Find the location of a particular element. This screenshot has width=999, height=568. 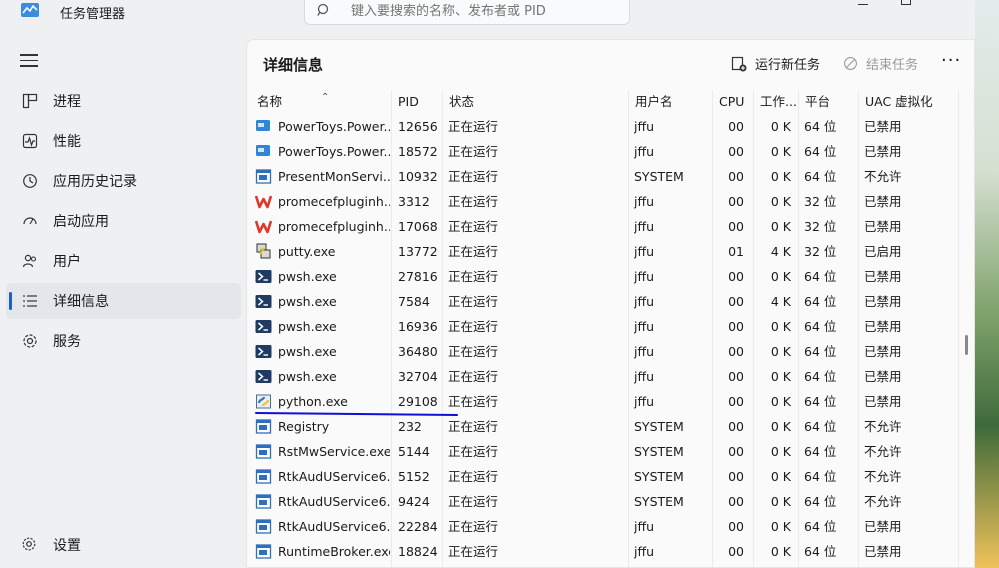

sidebar-item-processes: 进程 is located at coordinates (123, 101).